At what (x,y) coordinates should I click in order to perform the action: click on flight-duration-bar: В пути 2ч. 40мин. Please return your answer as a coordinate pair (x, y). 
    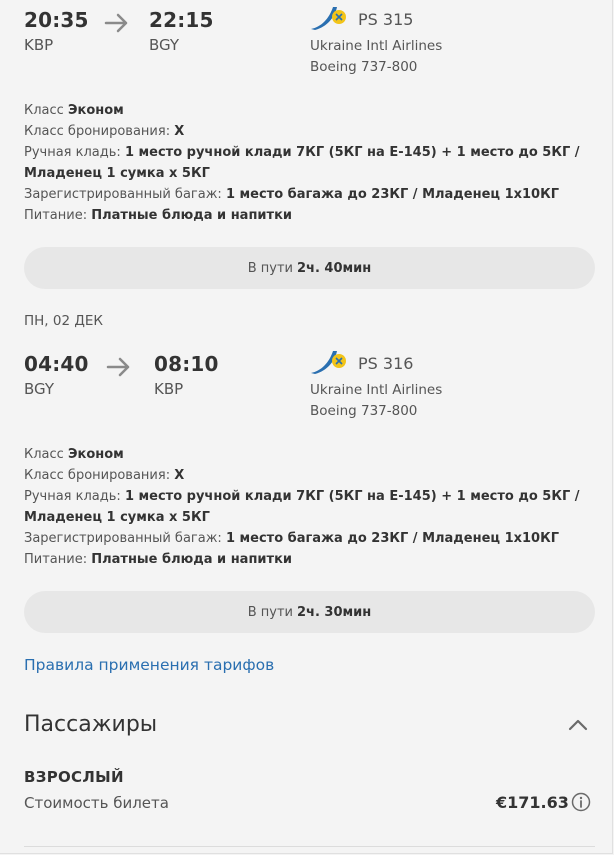
    Looking at the image, I should click on (309, 268).